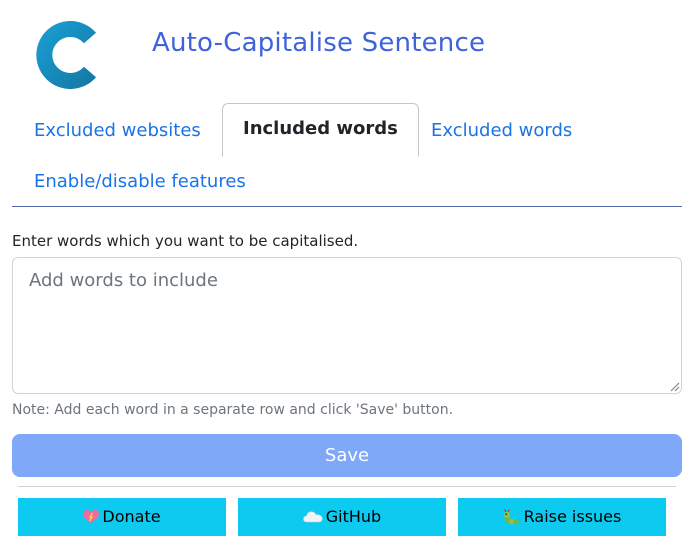 This screenshot has height=540, width=696. I want to click on resize-grip-icon, so click(674, 386).